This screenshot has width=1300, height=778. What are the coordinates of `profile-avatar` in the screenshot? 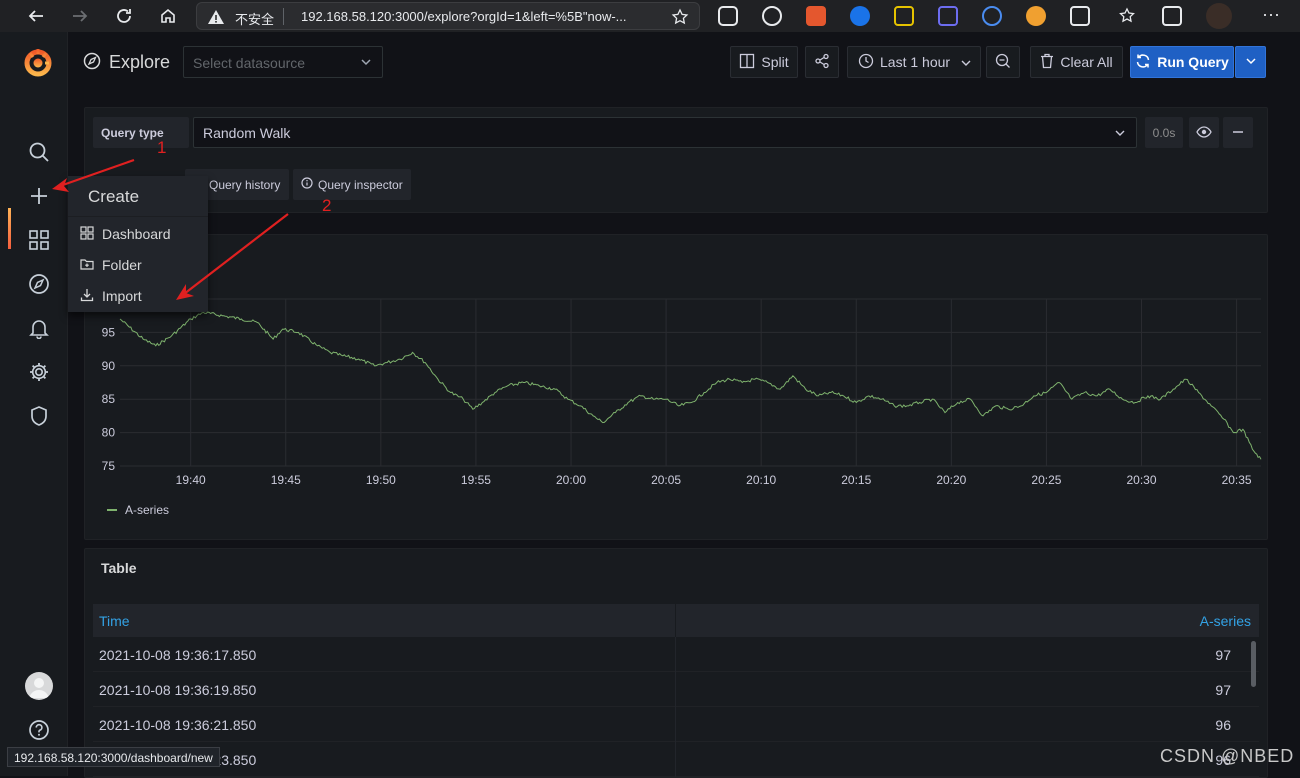 It's located at (1219, 16).